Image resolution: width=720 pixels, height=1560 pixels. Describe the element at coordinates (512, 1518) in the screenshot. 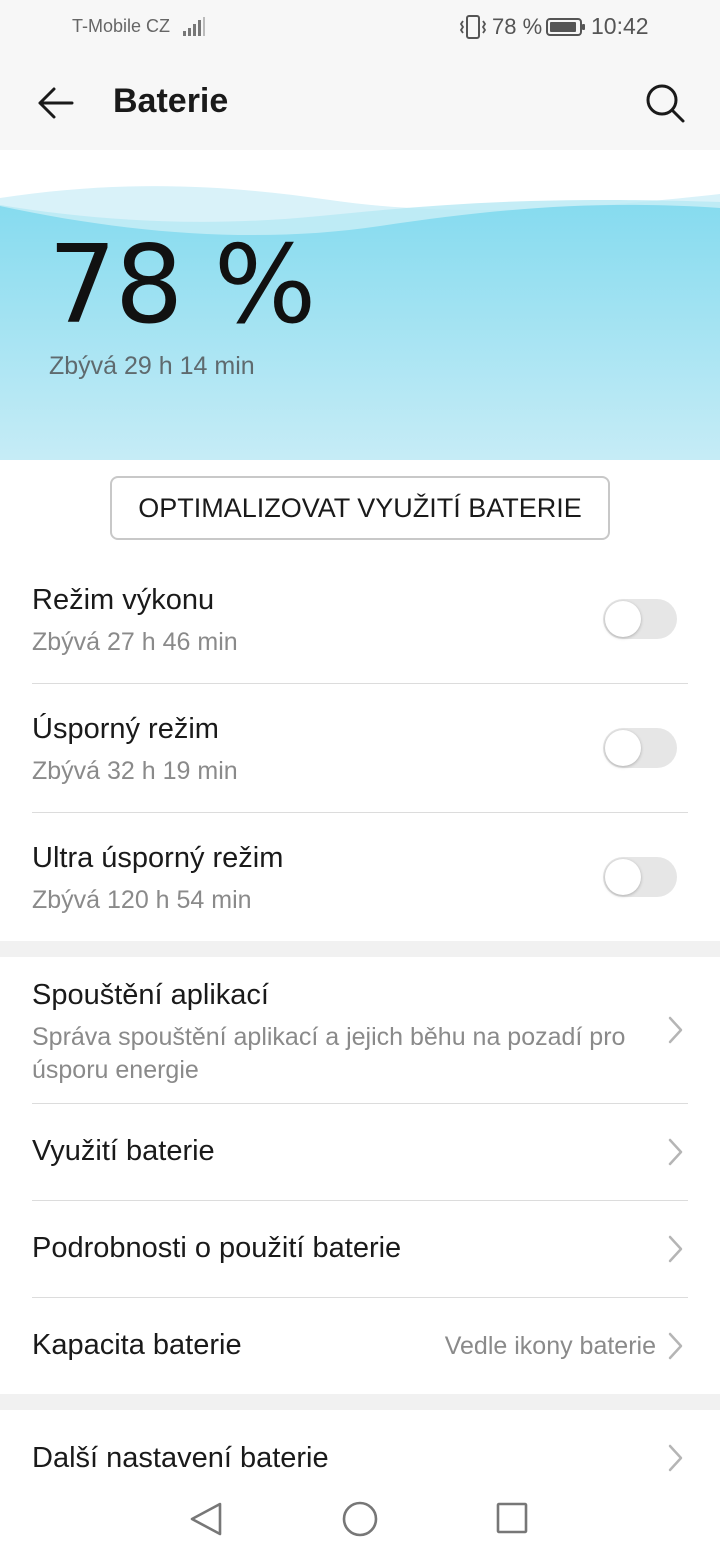

I see `nav-recents-icon` at that location.